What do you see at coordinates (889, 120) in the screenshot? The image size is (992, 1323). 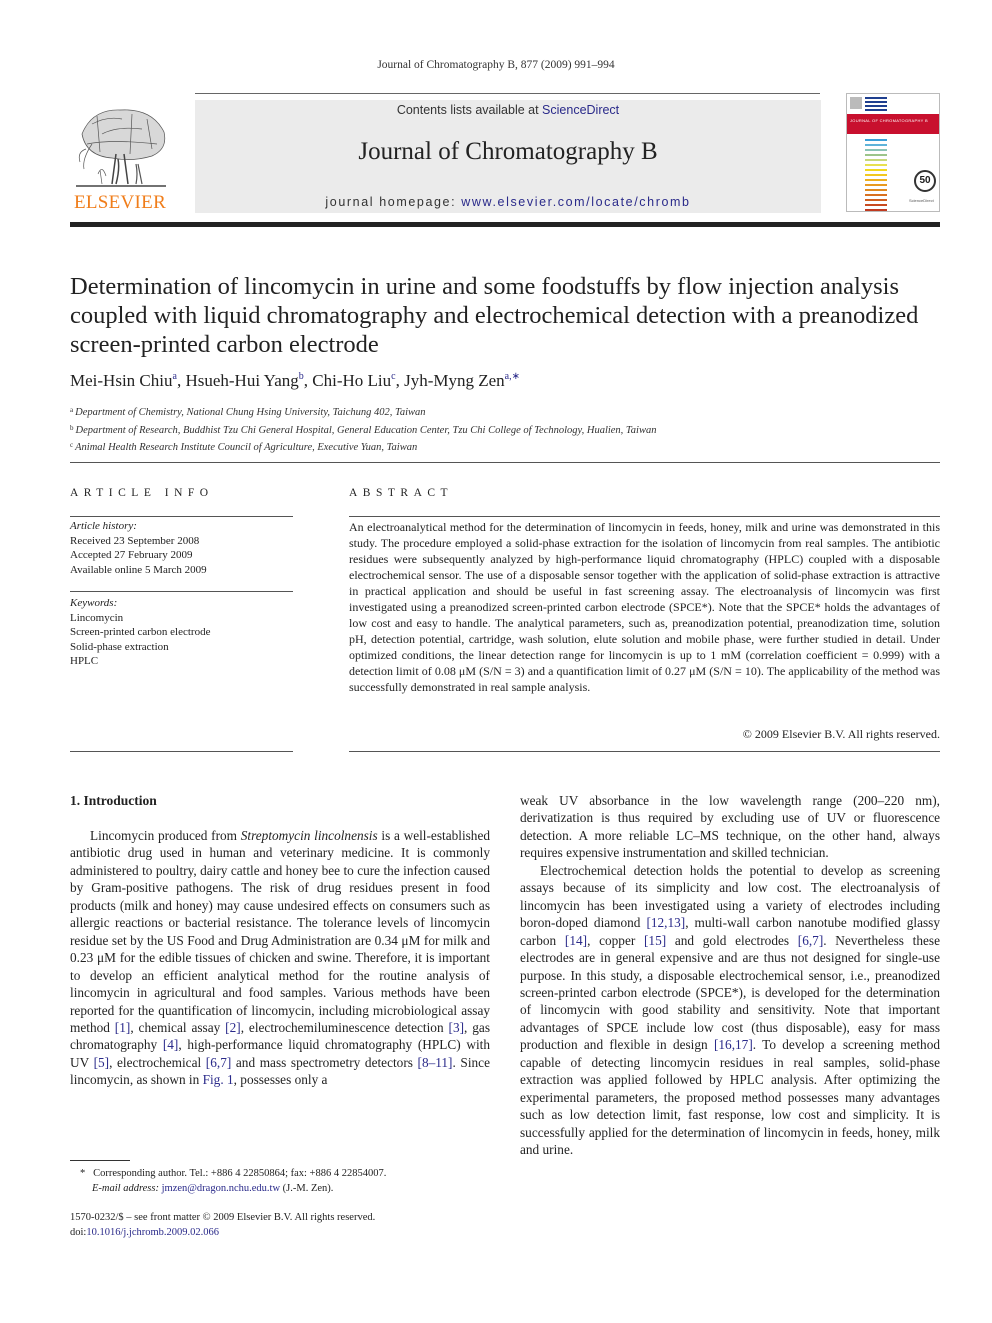 I see `cover-band-text: JOURNAL OF CHROMATOGRAPHY B` at bounding box center [889, 120].